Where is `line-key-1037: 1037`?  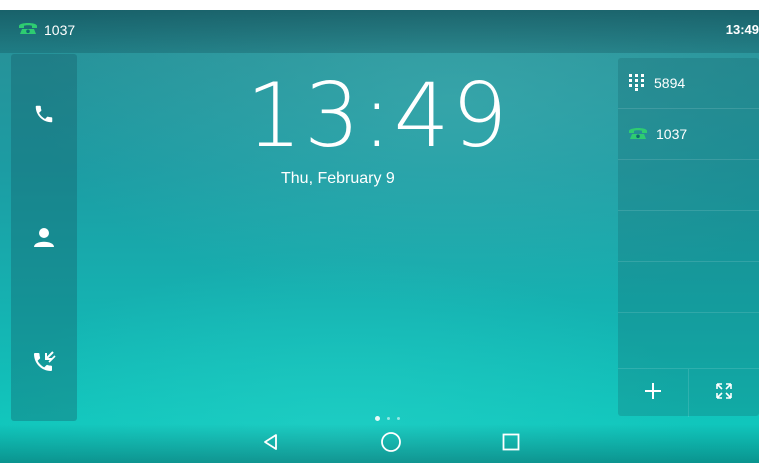
line-key-1037: 1037 is located at coordinates (688, 134).